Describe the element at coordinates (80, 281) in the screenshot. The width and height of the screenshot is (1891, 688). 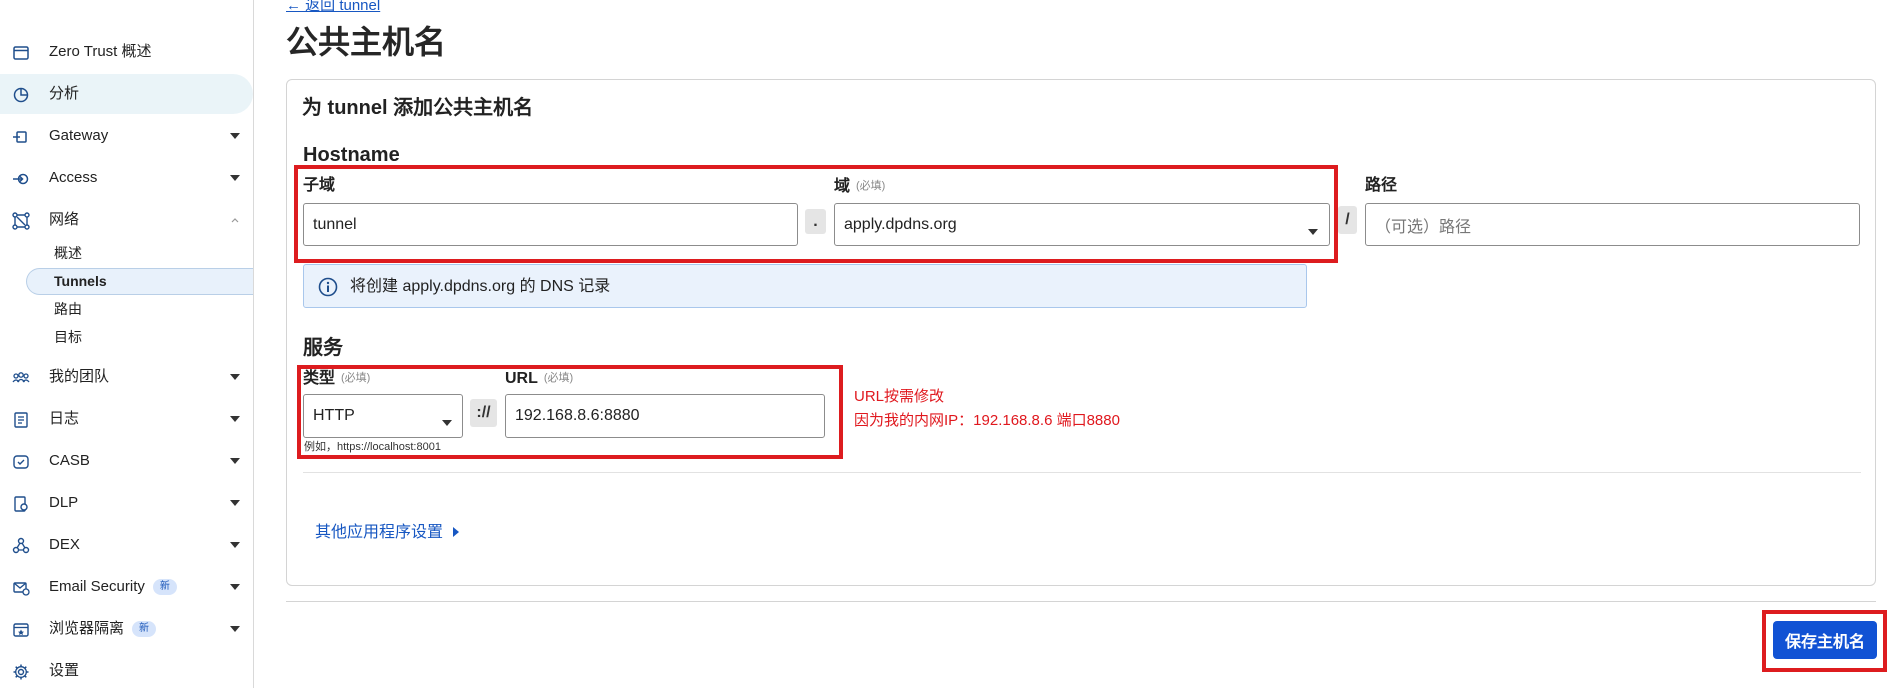
I see `sidebar-subitem-label: Tunnels` at that location.